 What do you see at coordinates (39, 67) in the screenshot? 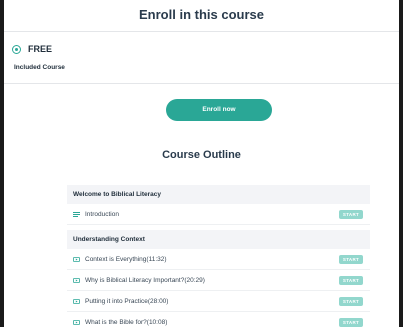
I see `free-option-sublabel: Included Course` at bounding box center [39, 67].